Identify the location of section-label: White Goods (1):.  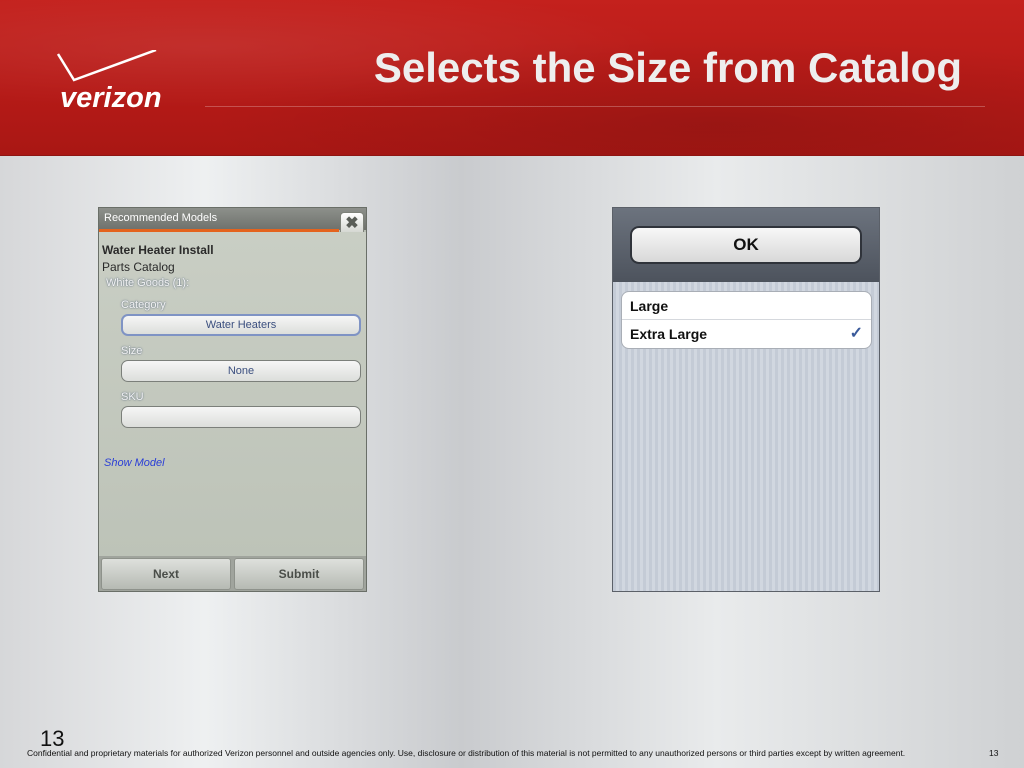
(148, 283).